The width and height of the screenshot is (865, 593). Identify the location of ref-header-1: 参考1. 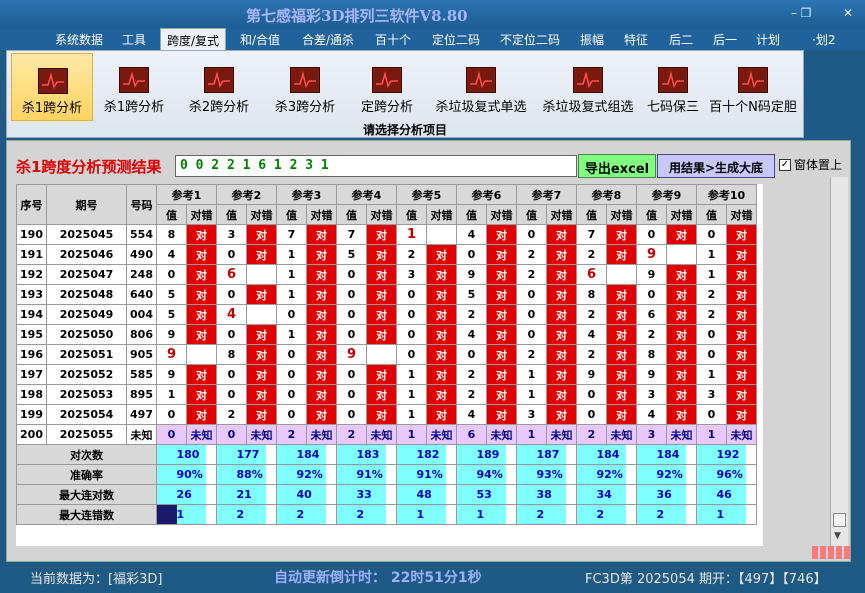
(186, 194).